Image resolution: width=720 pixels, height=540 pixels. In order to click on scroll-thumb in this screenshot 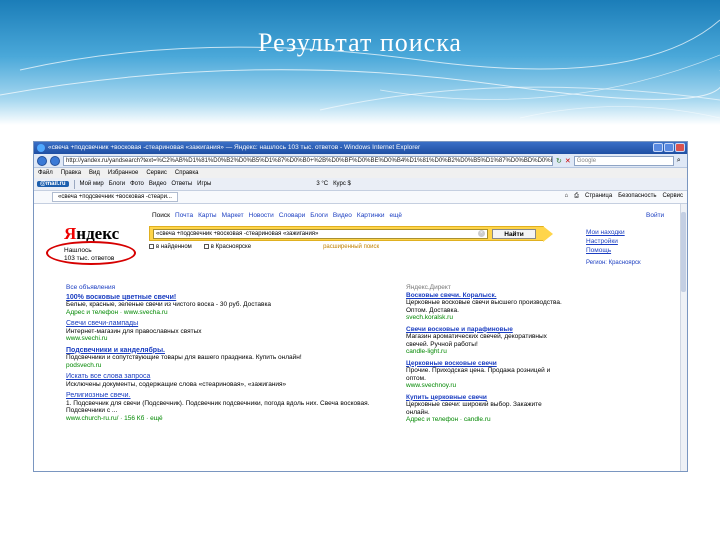, I will do `click(683, 252)`.